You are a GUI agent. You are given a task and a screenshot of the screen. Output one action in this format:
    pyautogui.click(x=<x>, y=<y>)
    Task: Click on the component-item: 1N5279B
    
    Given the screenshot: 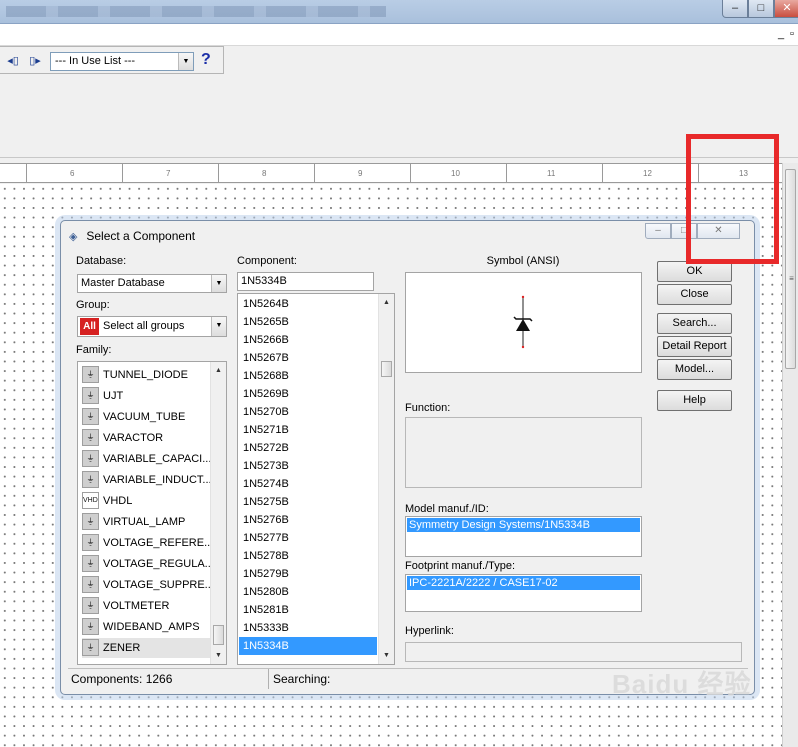 What is the action you would take?
    pyautogui.click(x=308, y=574)
    